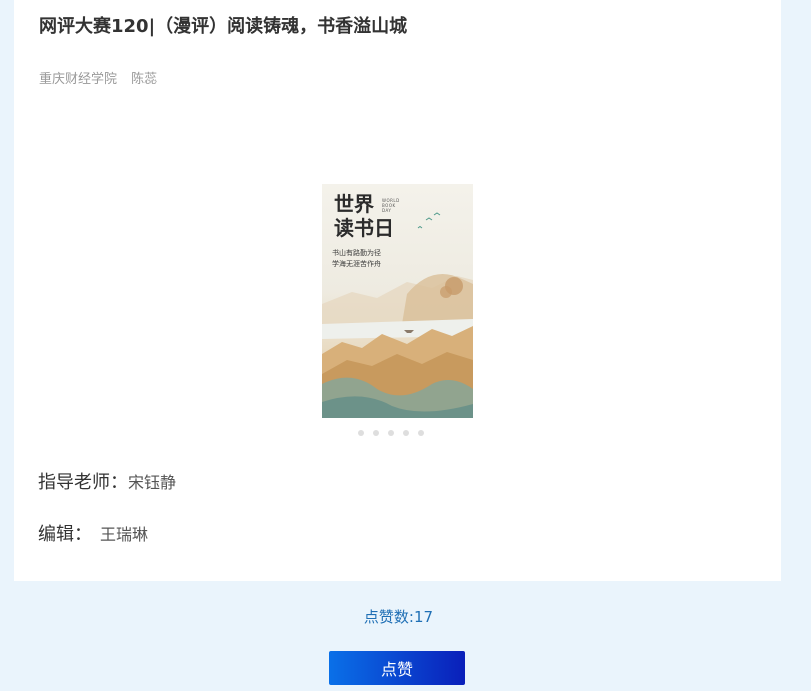 The height and width of the screenshot is (691, 811). What do you see at coordinates (223, 26) in the screenshot?
I see `article-title: 网评大赛120|（漫评）阅读铸魂，书香溢山城` at bounding box center [223, 26].